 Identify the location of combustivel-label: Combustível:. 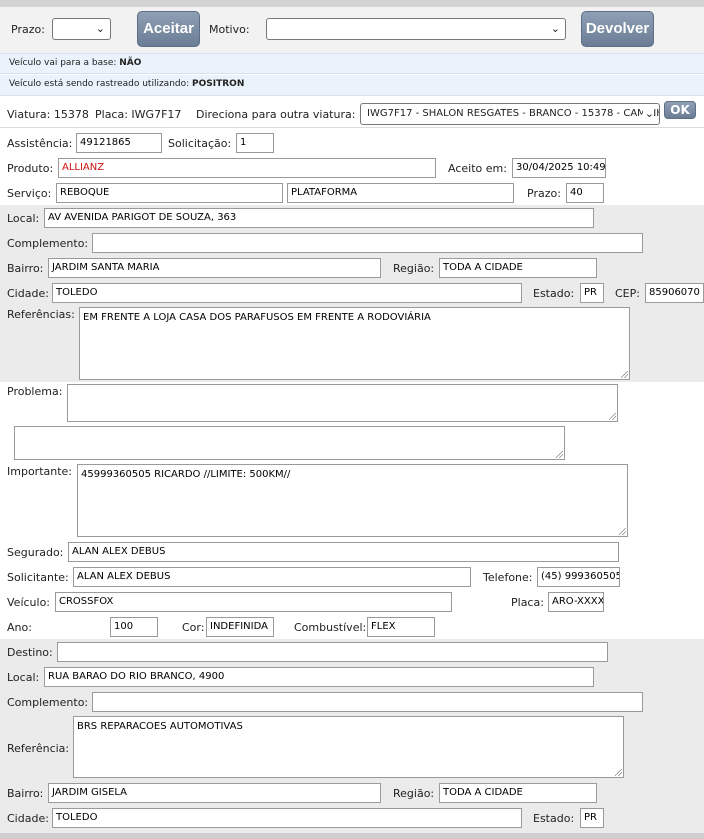
(330, 627).